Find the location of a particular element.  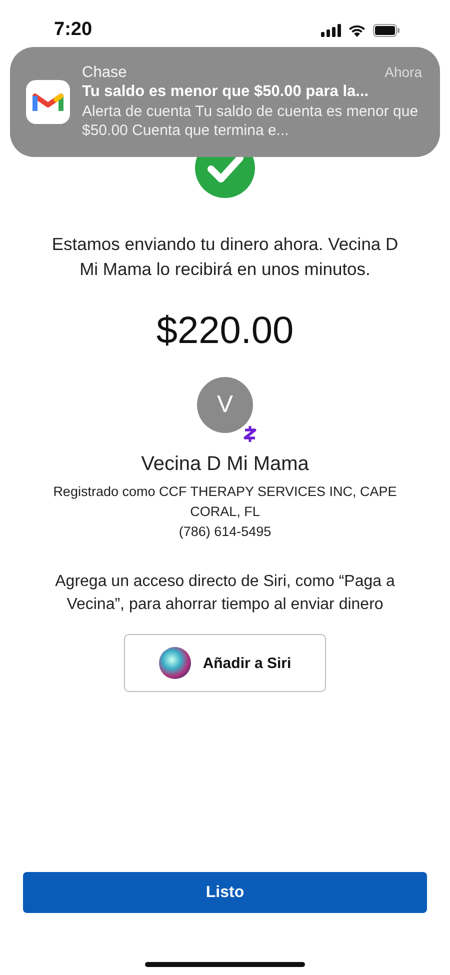

mail-app-icon is located at coordinates (48, 102).